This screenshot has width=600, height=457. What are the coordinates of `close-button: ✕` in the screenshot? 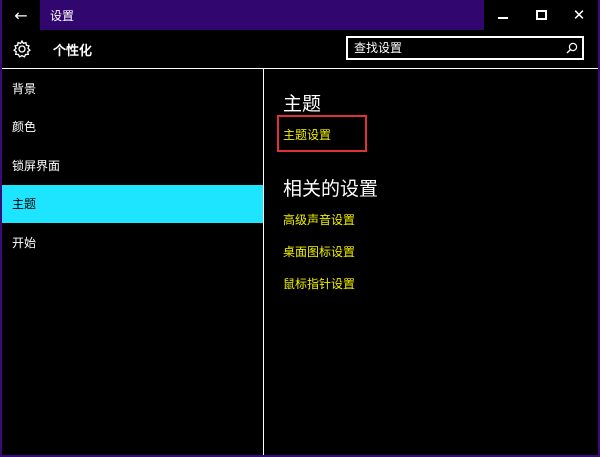 It's located at (579, 15).